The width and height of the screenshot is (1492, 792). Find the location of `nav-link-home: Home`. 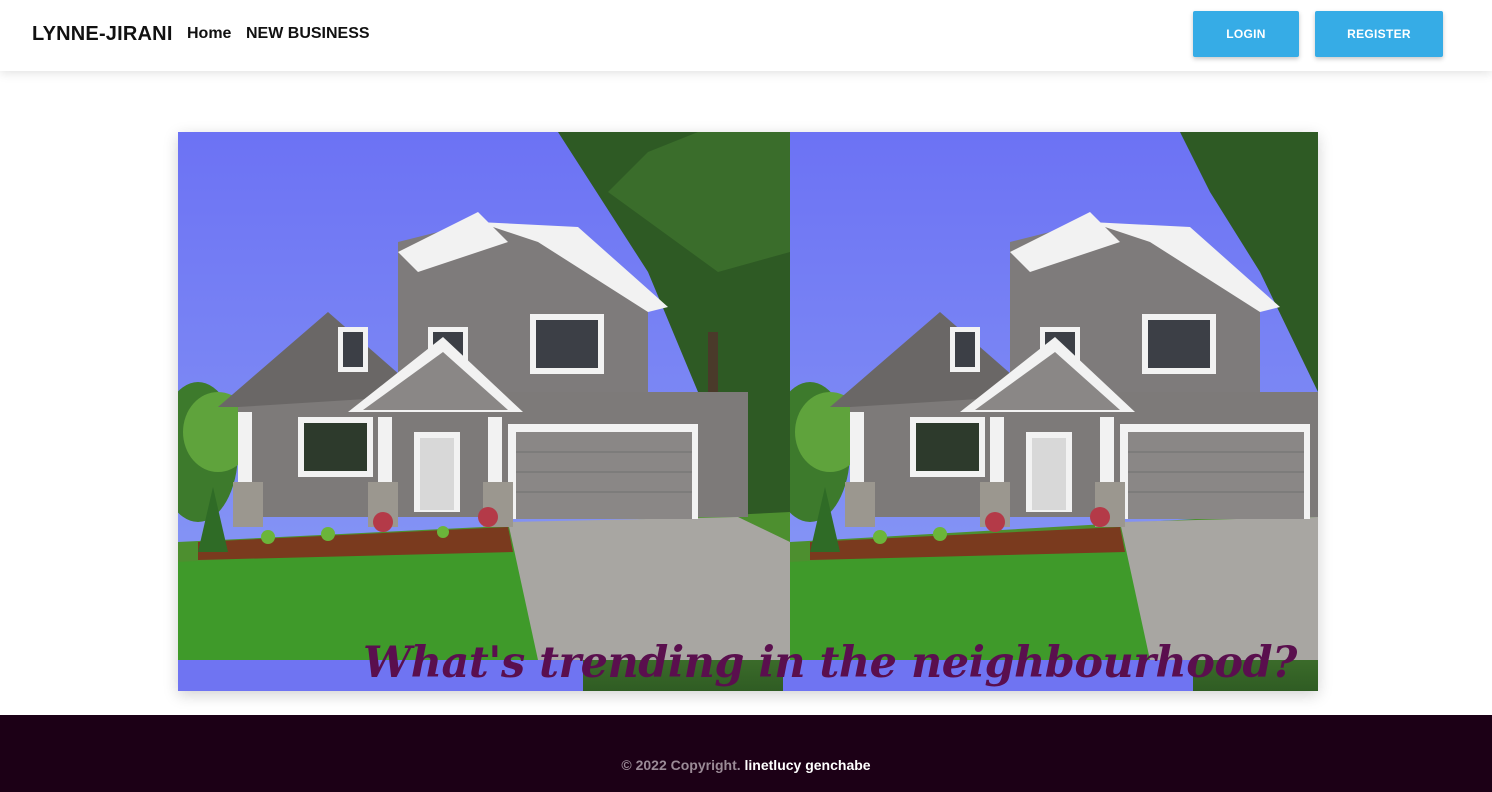

nav-link-home: Home is located at coordinates (209, 34).